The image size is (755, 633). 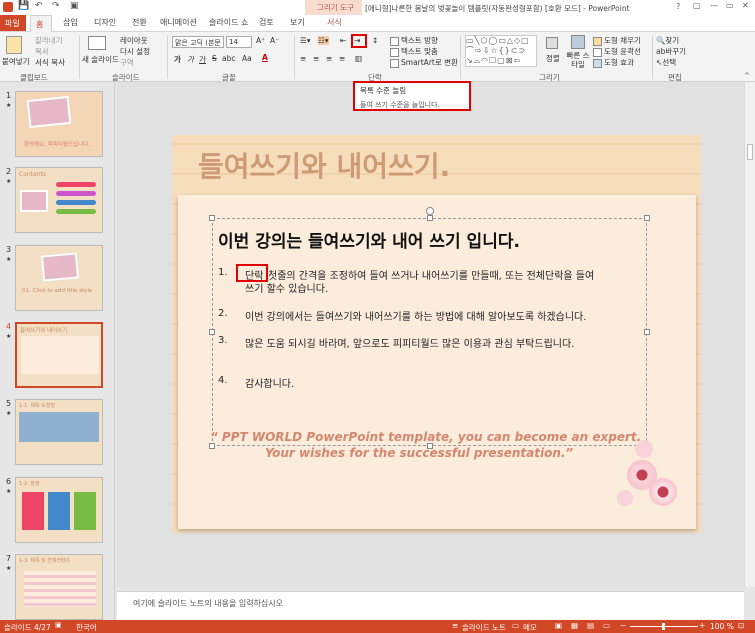 I want to click on tab-file: 파일, so click(x=13, y=23).